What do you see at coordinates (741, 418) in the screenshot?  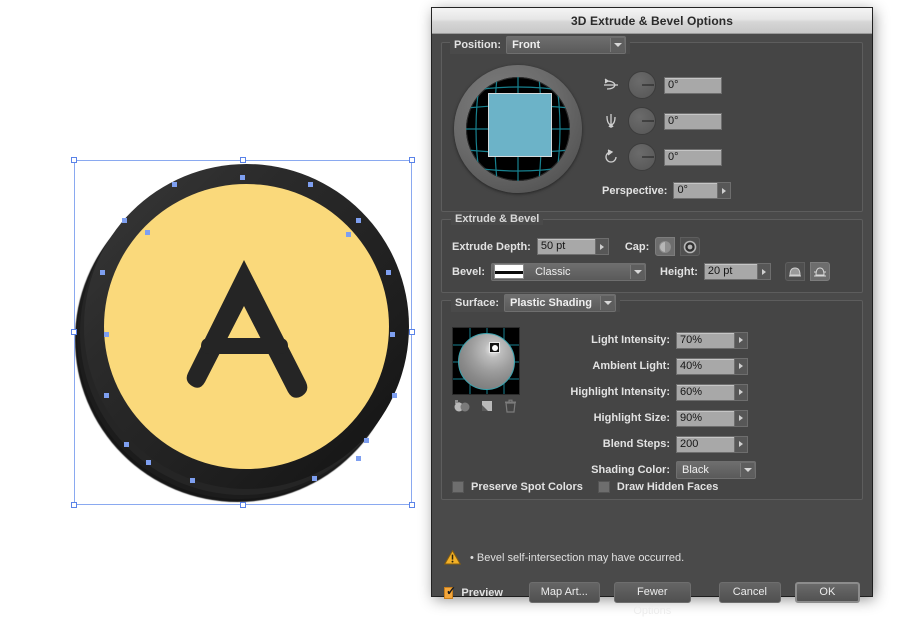 I see `highlight-size-step-icon` at bounding box center [741, 418].